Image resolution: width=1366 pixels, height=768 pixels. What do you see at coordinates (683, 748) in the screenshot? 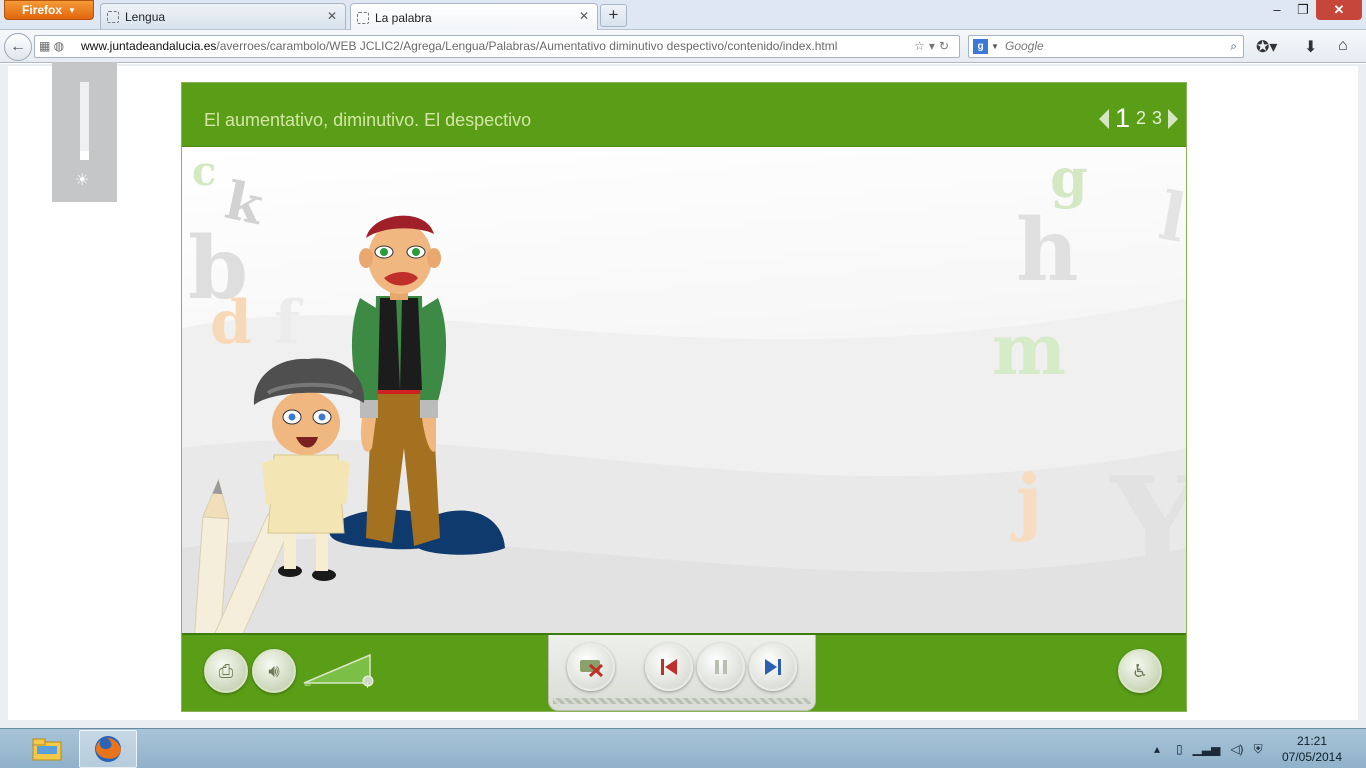
I see `windows-taskbar: ▴ ▯ ▁▃▅ ◁) ⛨ 21:21 07/05/2014` at bounding box center [683, 748].